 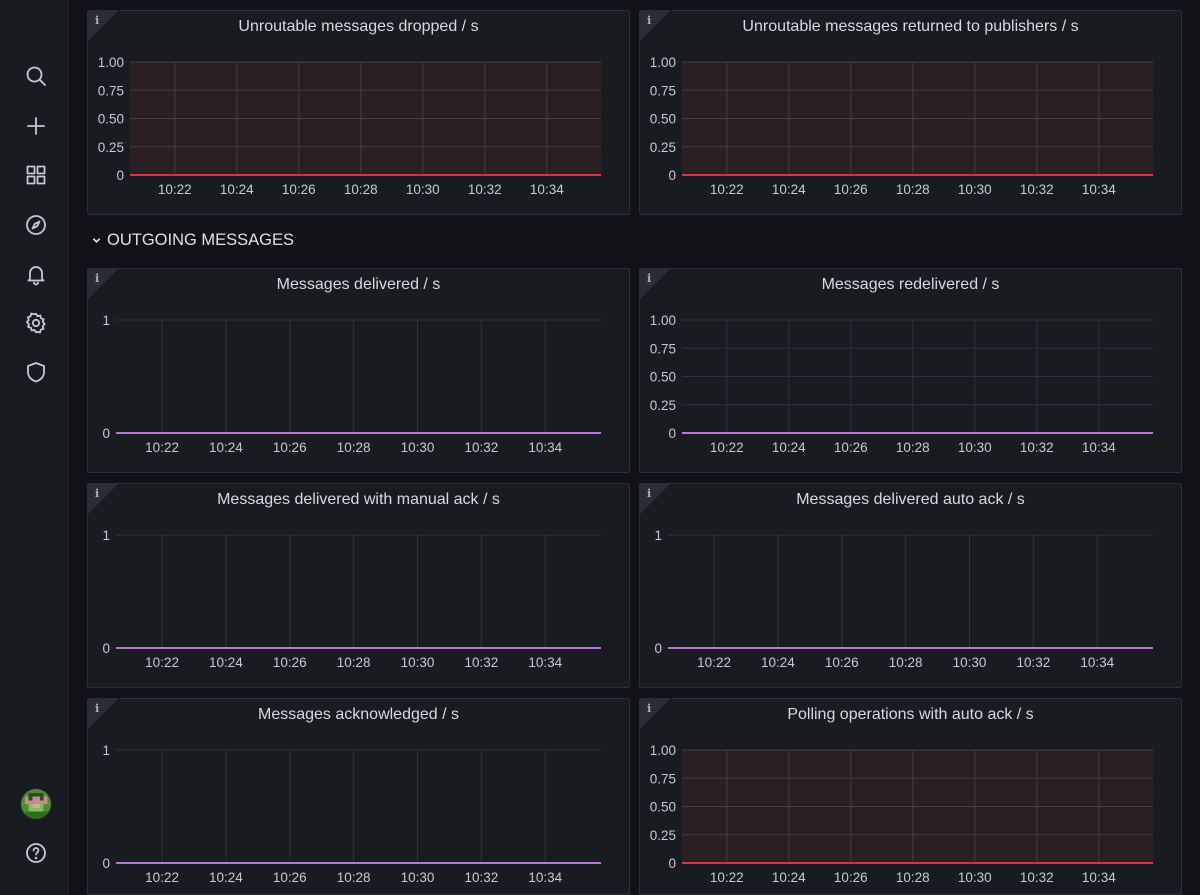 I want to click on search-icon, so click(x=36, y=76).